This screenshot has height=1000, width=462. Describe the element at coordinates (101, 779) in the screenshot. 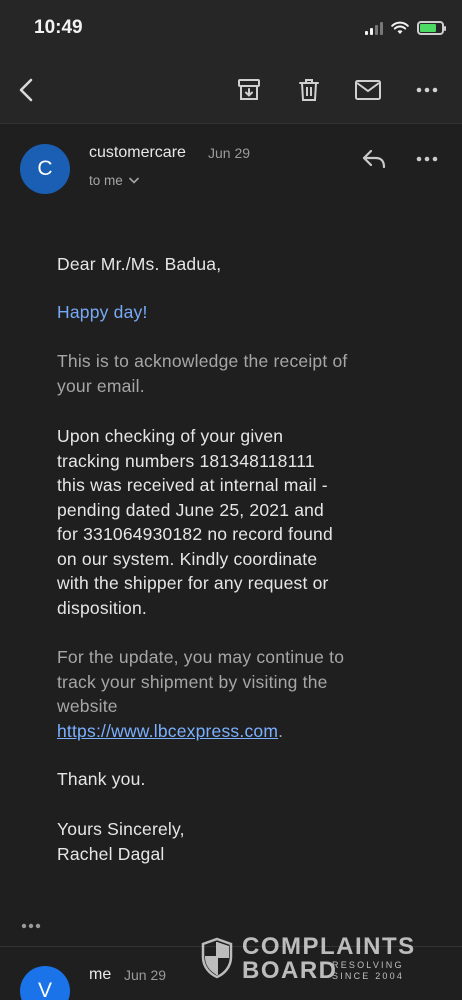

I see `thanks-line: Thank you.` at that location.